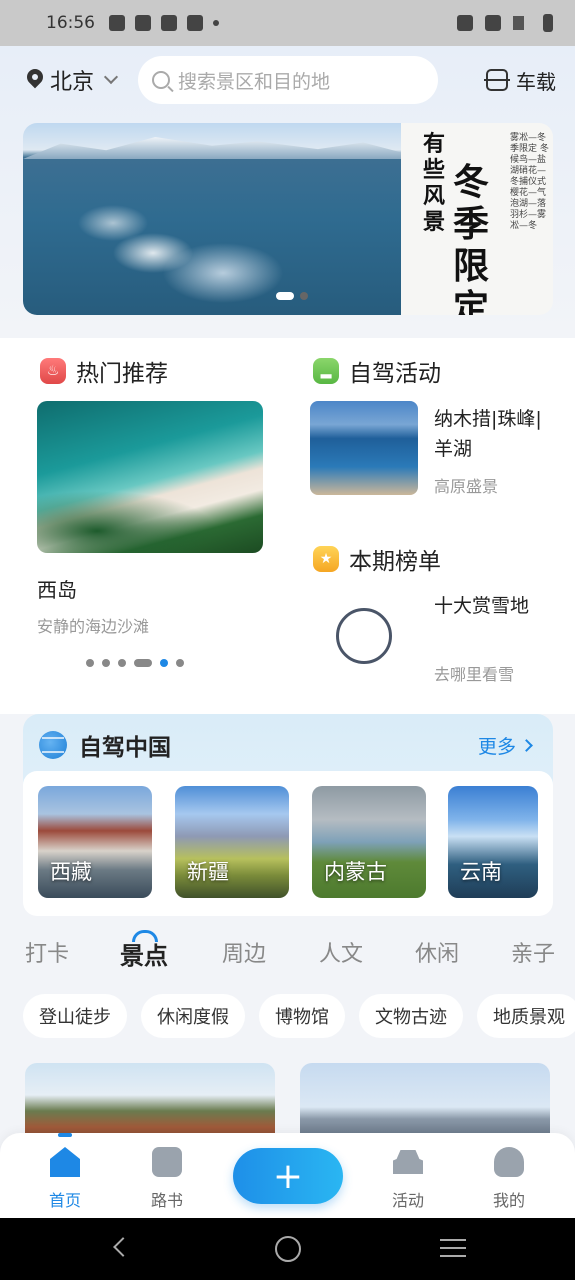 The height and width of the screenshot is (1280, 575). What do you see at coordinates (341, 952) in the screenshot?
I see `tab-culture: 人文` at bounding box center [341, 952].